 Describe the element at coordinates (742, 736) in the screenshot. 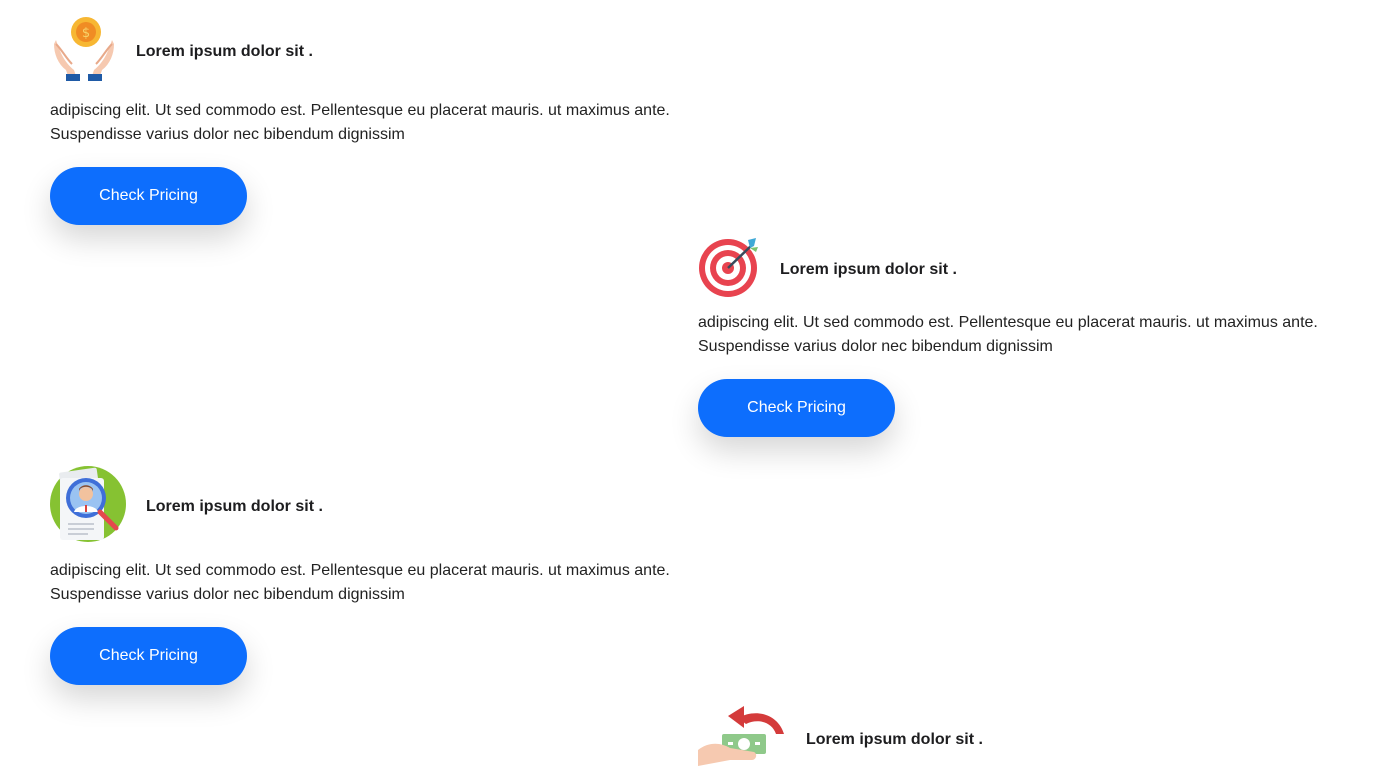

I see `money-refund-icon` at that location.